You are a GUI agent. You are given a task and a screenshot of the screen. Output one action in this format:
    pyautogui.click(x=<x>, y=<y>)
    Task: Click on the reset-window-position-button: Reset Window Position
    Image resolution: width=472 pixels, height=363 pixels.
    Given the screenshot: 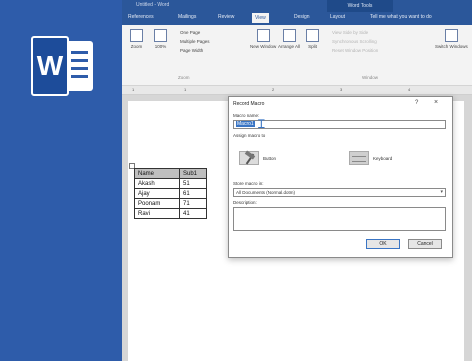 What is the action you would take?
    pyautogui.click(x=355, y=50)
    